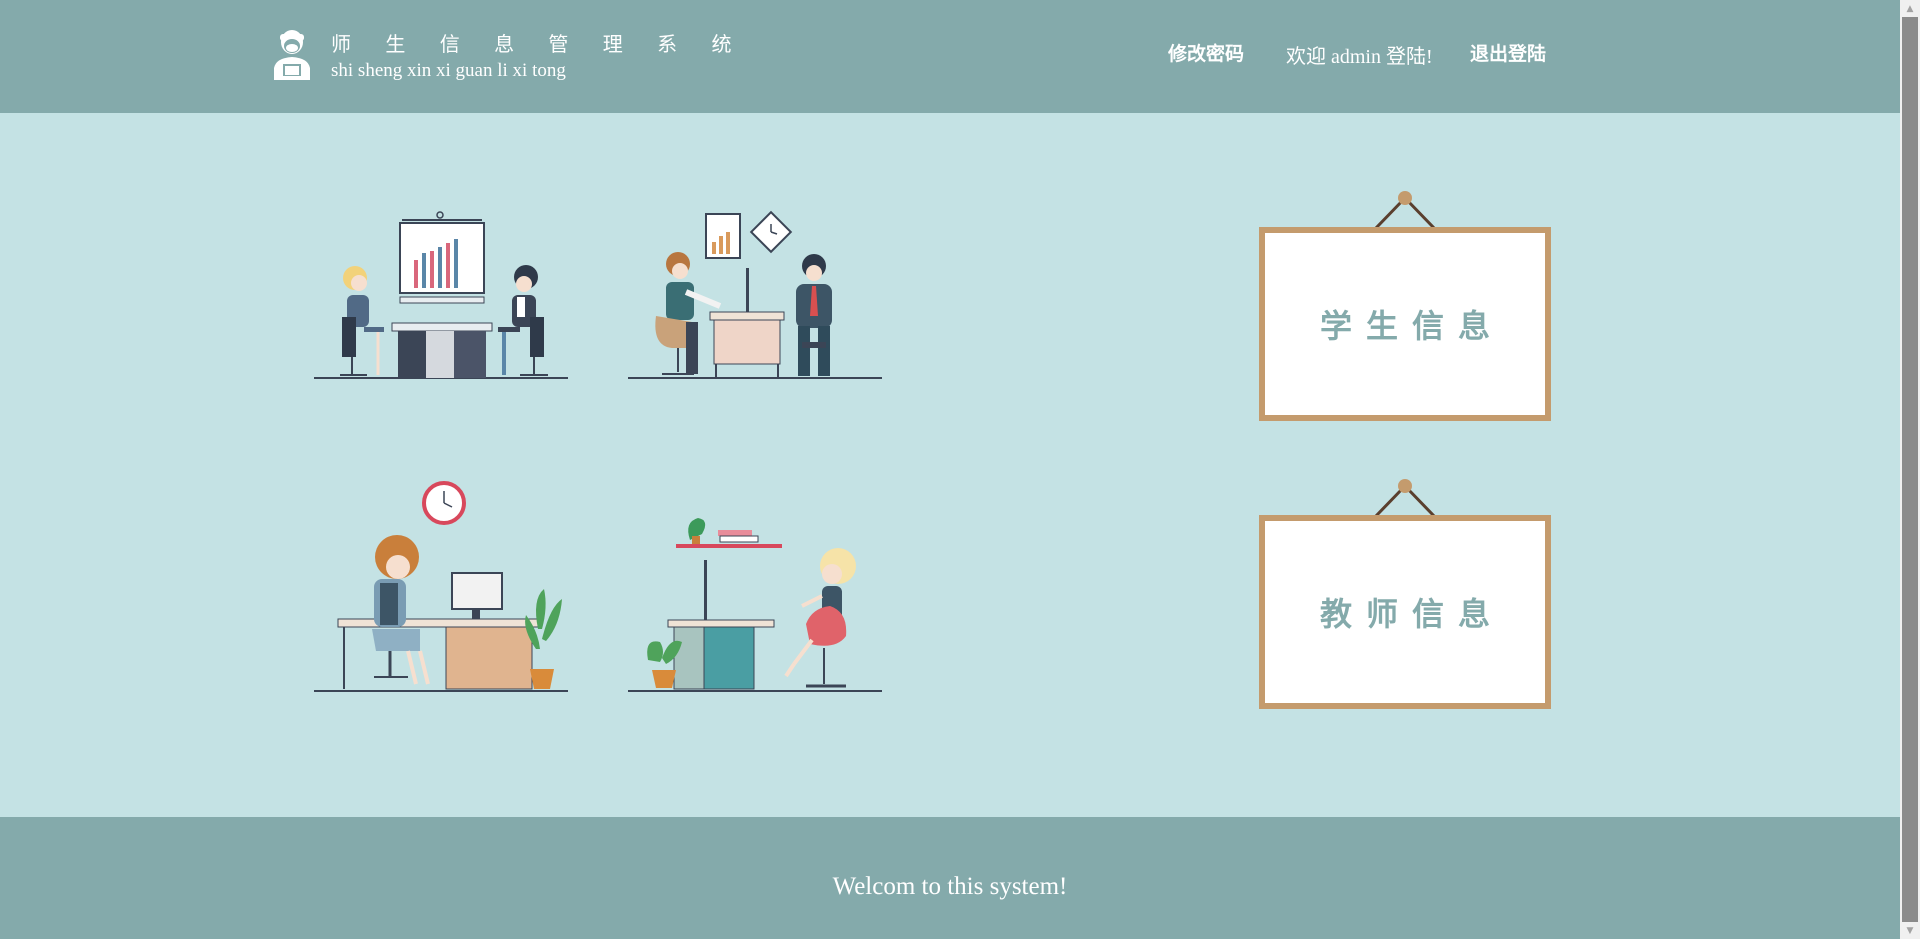 The image size is (1920, 939). Describe the element at coordinates (1508, 52) in the screenshot. I see `logout-link: 退出登陆` at that location.